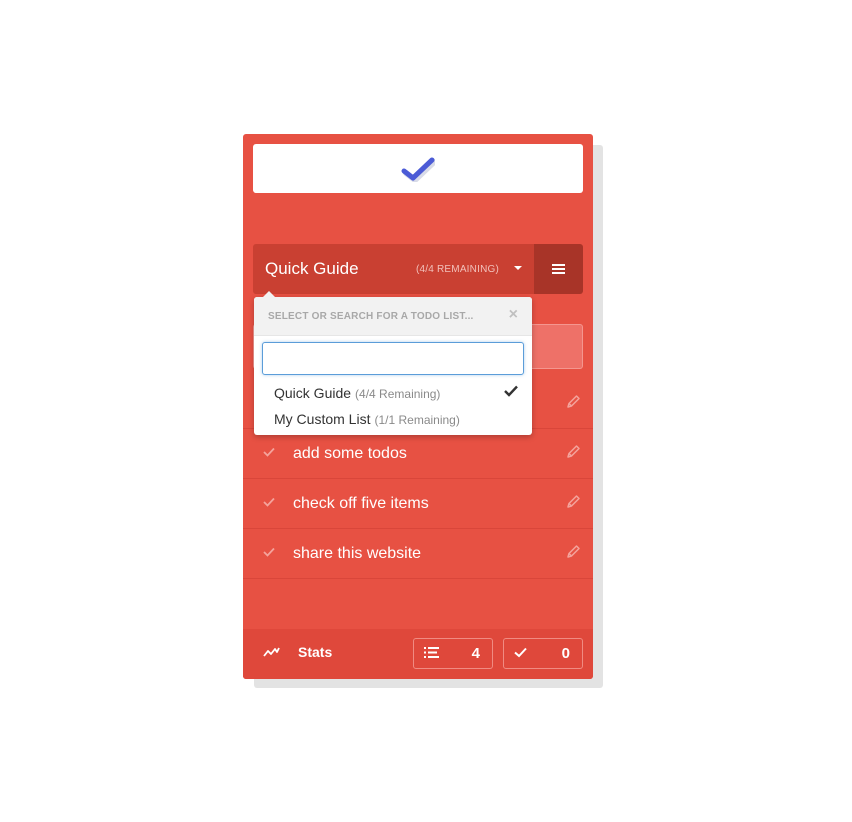 The width and height of the screenshot is (852, 822). What do you see at coordinates (418, 454) in the screenshot?
I see `todo-item: add some todos` at bounding box center [418, 454].